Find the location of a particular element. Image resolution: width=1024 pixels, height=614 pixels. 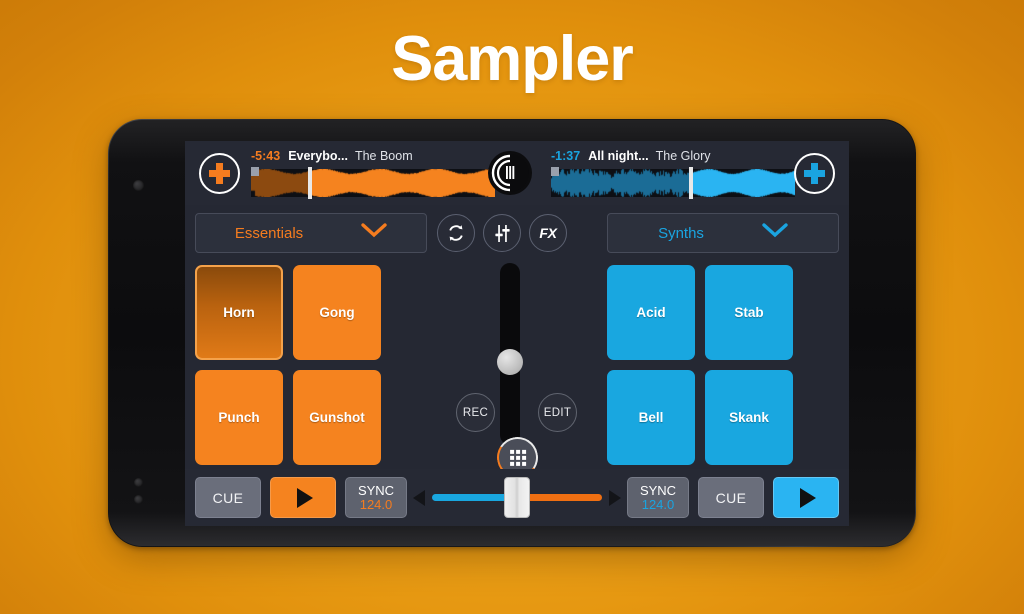

loop-sync-icon is located at coordinates (456, 233).